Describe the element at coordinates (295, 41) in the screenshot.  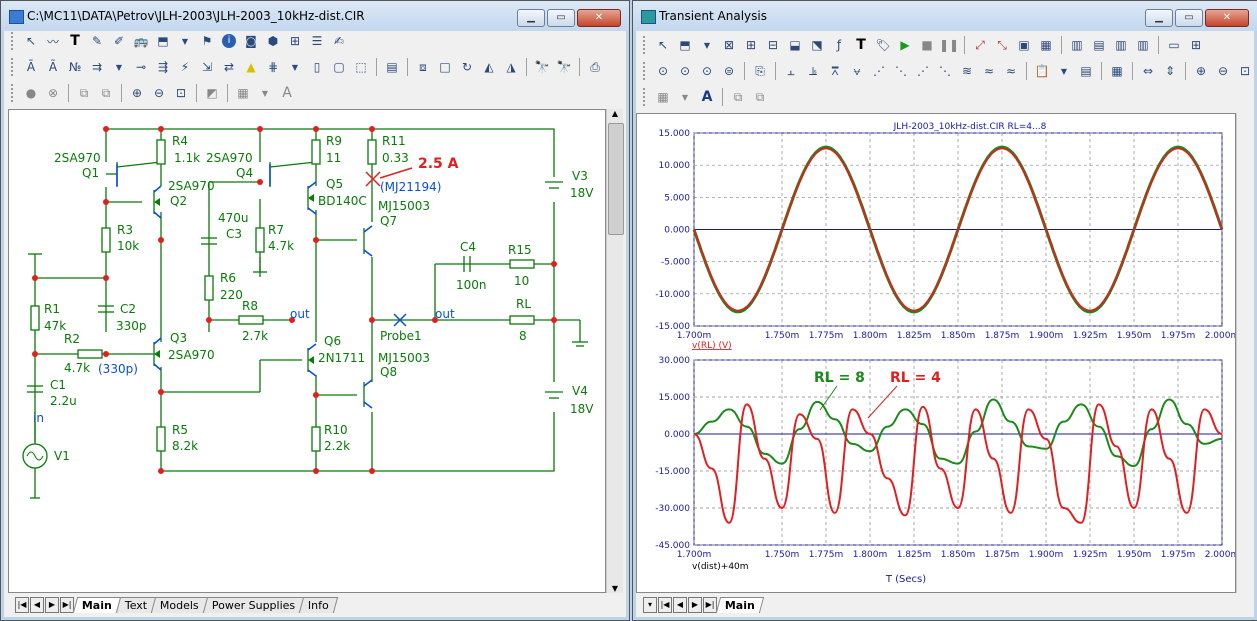
I see `tag-icon: ⊞` at that location.